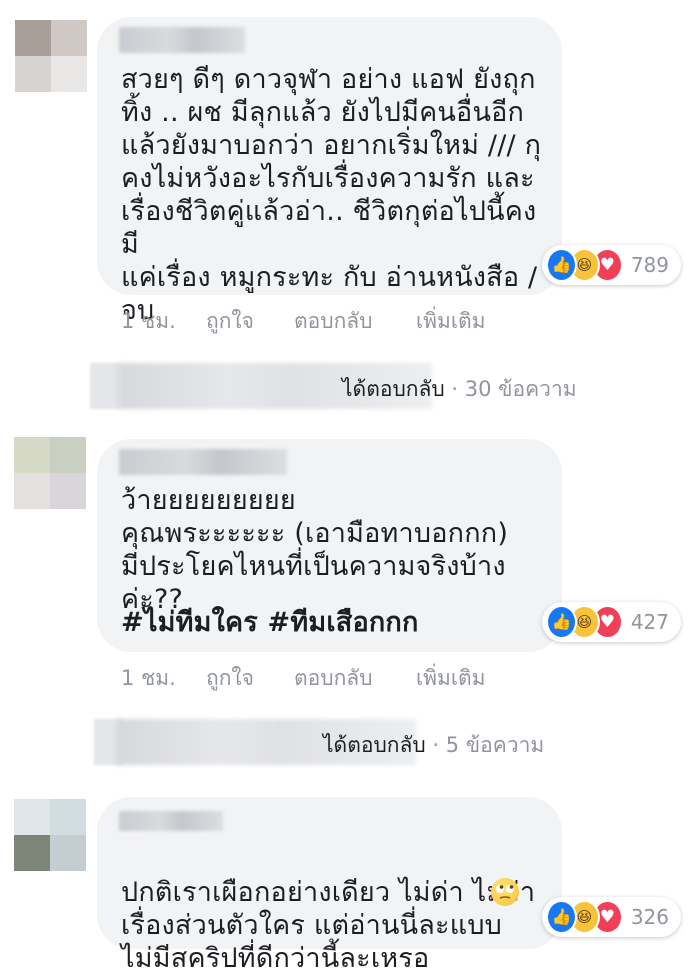 The height and width of the screenshot is (975, 700). I want to click on hashtags: #ไม่ทีมใคร #ทีมเสือกกก, so click(336, 622).